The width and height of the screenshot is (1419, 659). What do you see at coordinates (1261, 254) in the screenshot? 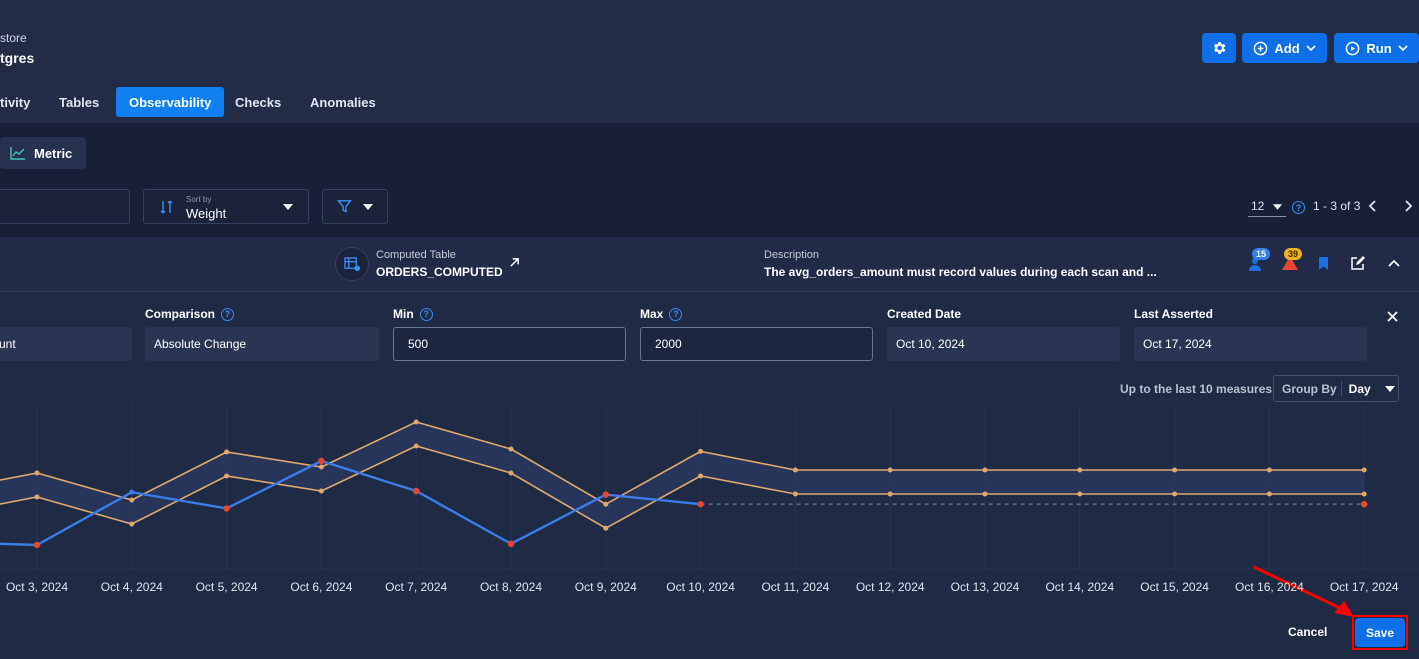
I see `info-count-badge: 15` at bounding box center [1261, 254].